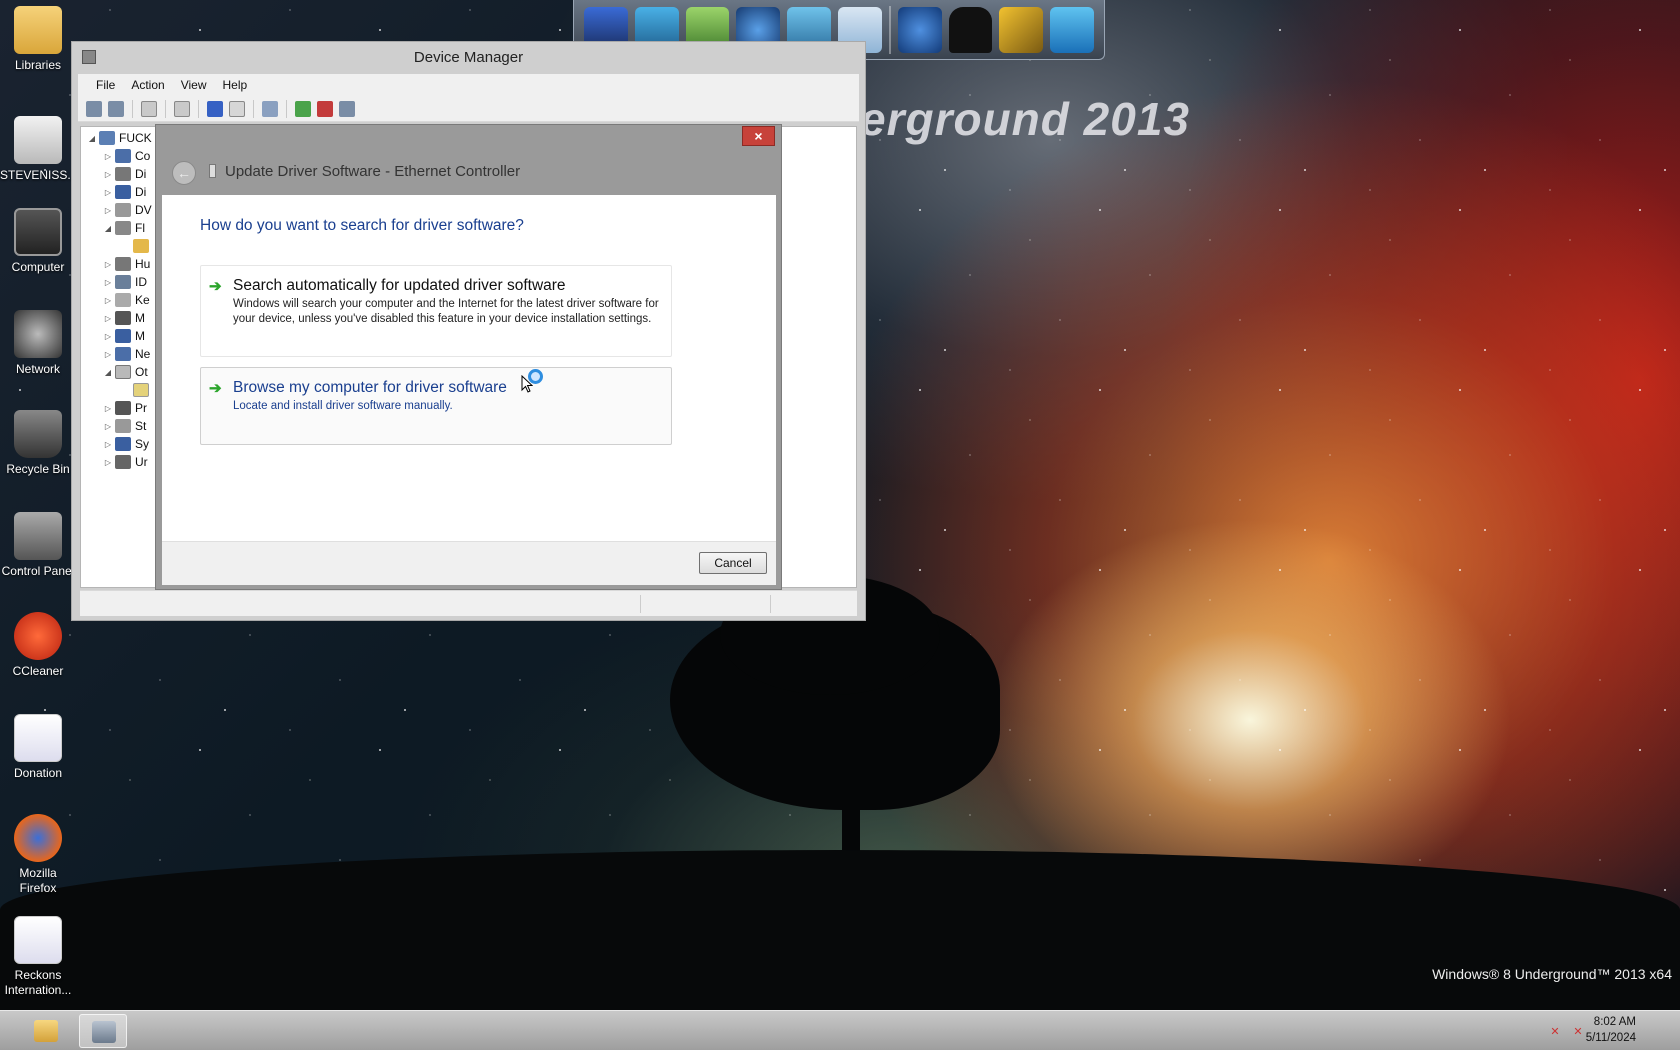 The image size is (1680, 1050). Describe the element at coordinates (194, 85) in the screenshot. I see `menu-view: View` at that location.